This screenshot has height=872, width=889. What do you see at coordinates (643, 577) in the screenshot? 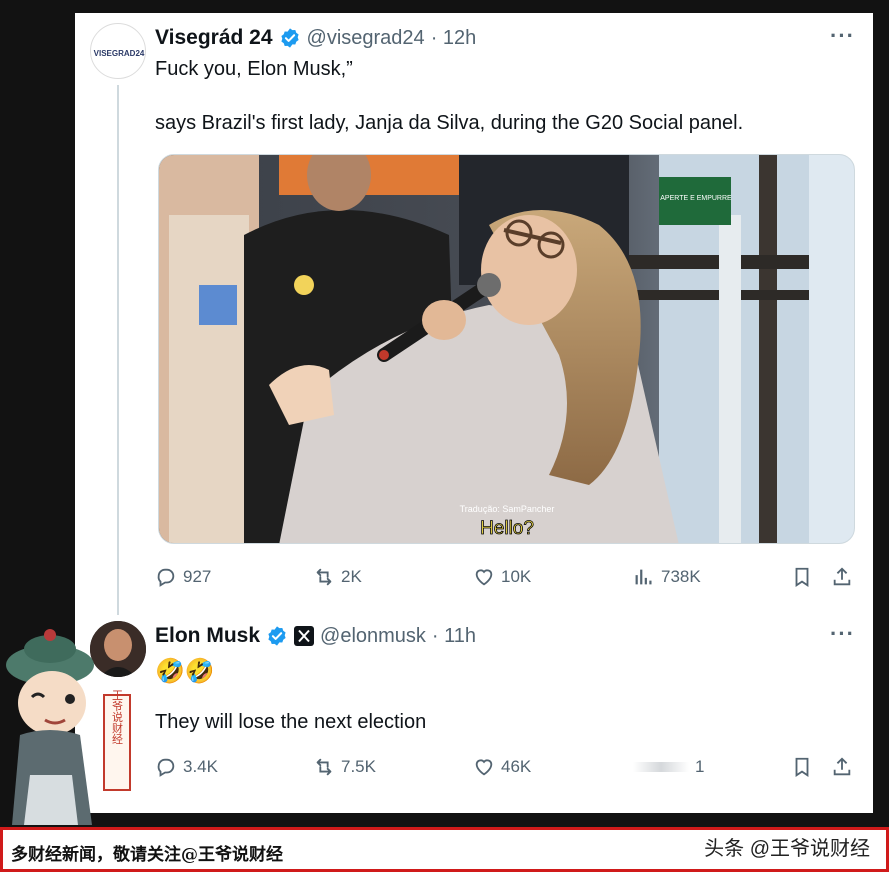
I see `views-chart-icon` at bounding box center [643, 577].